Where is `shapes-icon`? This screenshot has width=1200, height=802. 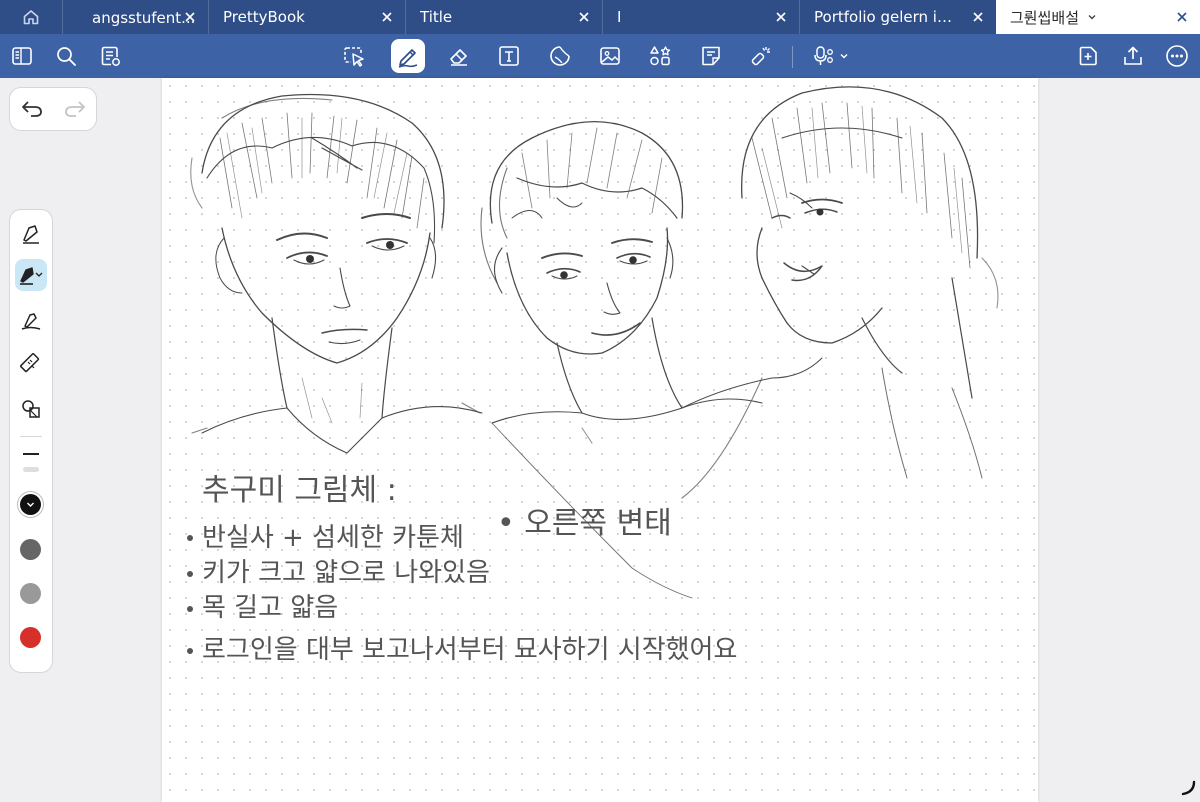 shapes-icon is located at coordinates (31, 409).